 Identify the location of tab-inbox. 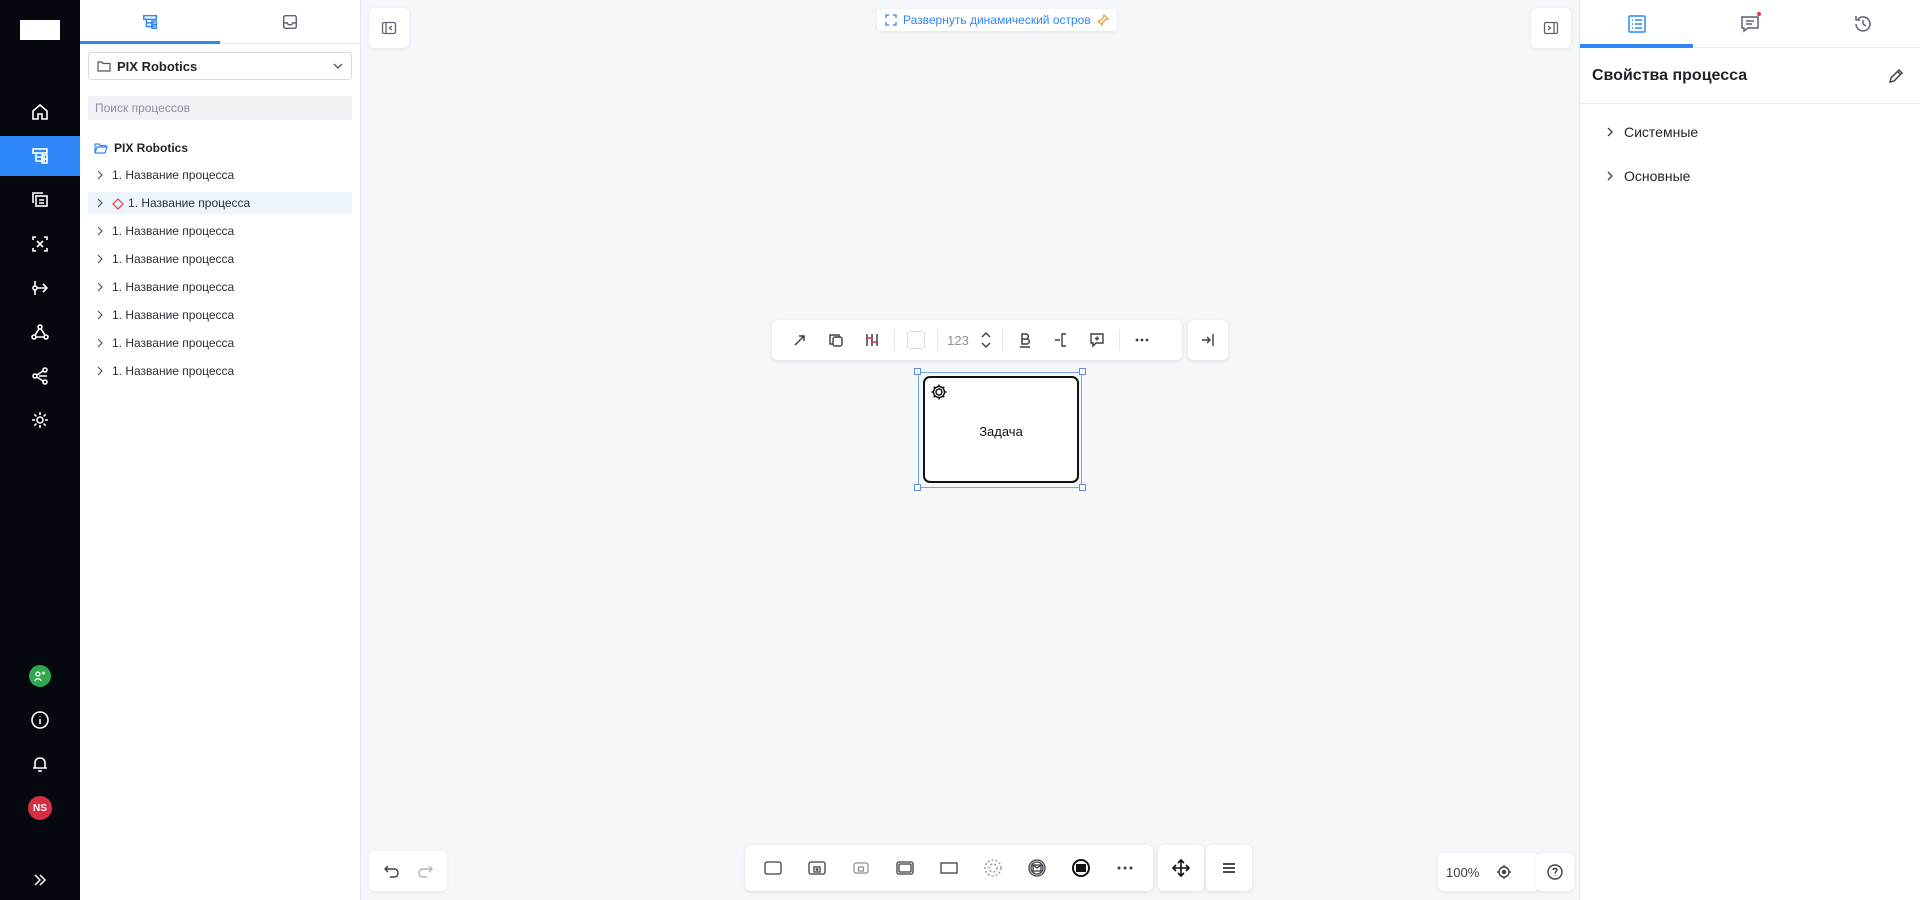
(290, 21).